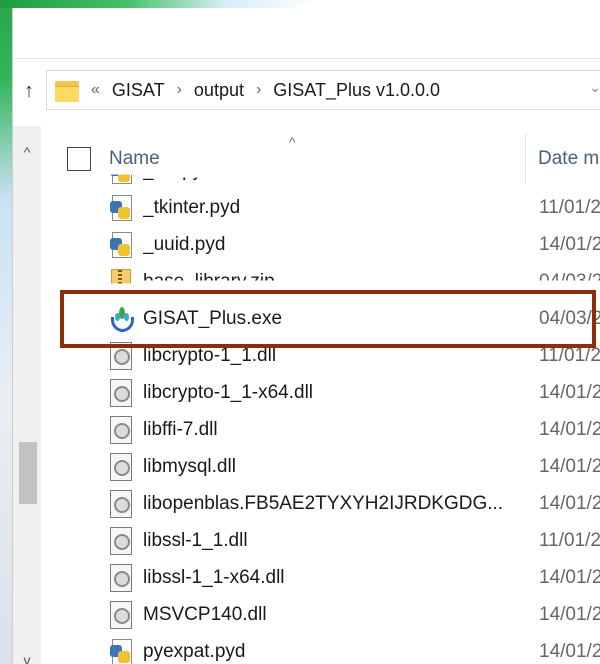 This screenshot has width=600, height=664. What do you see at coordinates (354, 429) in the screenshot?
I see `file-row: libffi-7.dll 14/01/2` at bounding box center [354, 429].